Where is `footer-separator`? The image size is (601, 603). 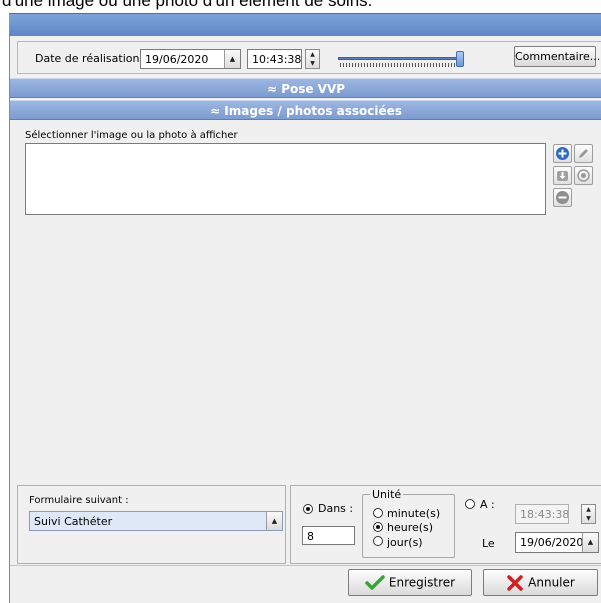 footer-separator is located at coordinates (305, 565).